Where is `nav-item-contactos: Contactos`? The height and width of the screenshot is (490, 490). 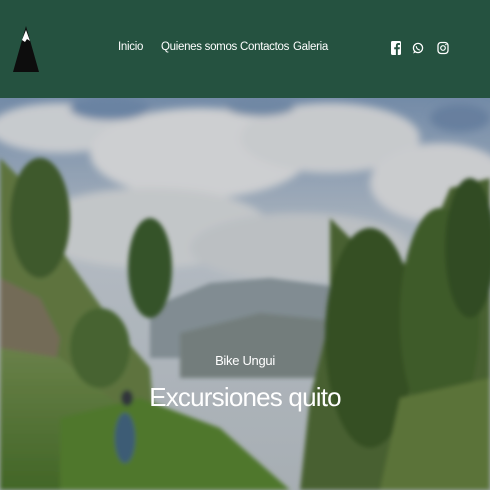 nav-item-contactos: Contactos is located at coordinates (264, 47).